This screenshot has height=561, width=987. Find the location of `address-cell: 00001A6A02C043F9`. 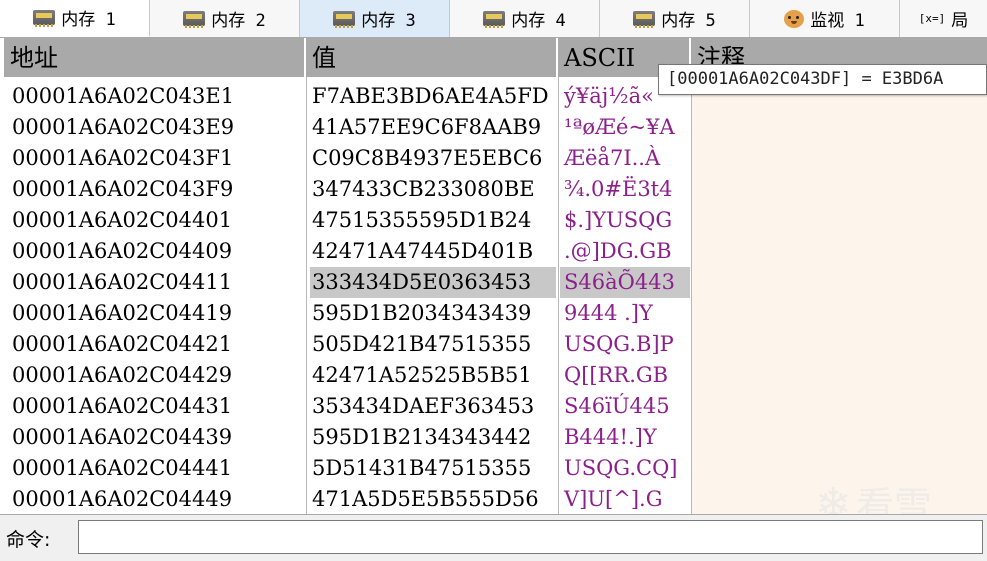

address-cell: 00001A6A02C043F9 is located at coordinates (158, 189).